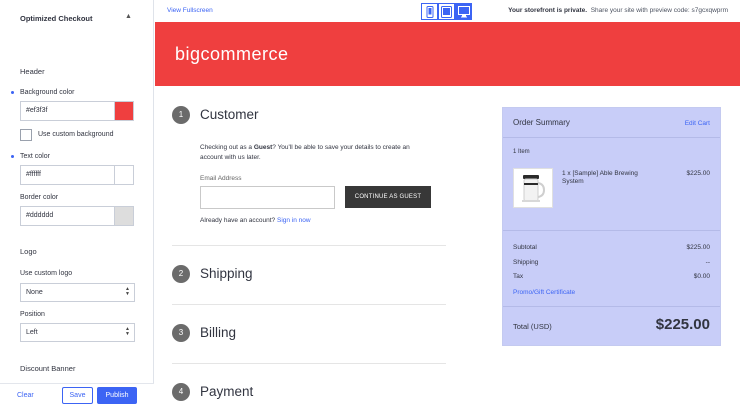 This screenshot has width=740, height=408. I want to click on custom-bg-checkbox, so click(26, 135).